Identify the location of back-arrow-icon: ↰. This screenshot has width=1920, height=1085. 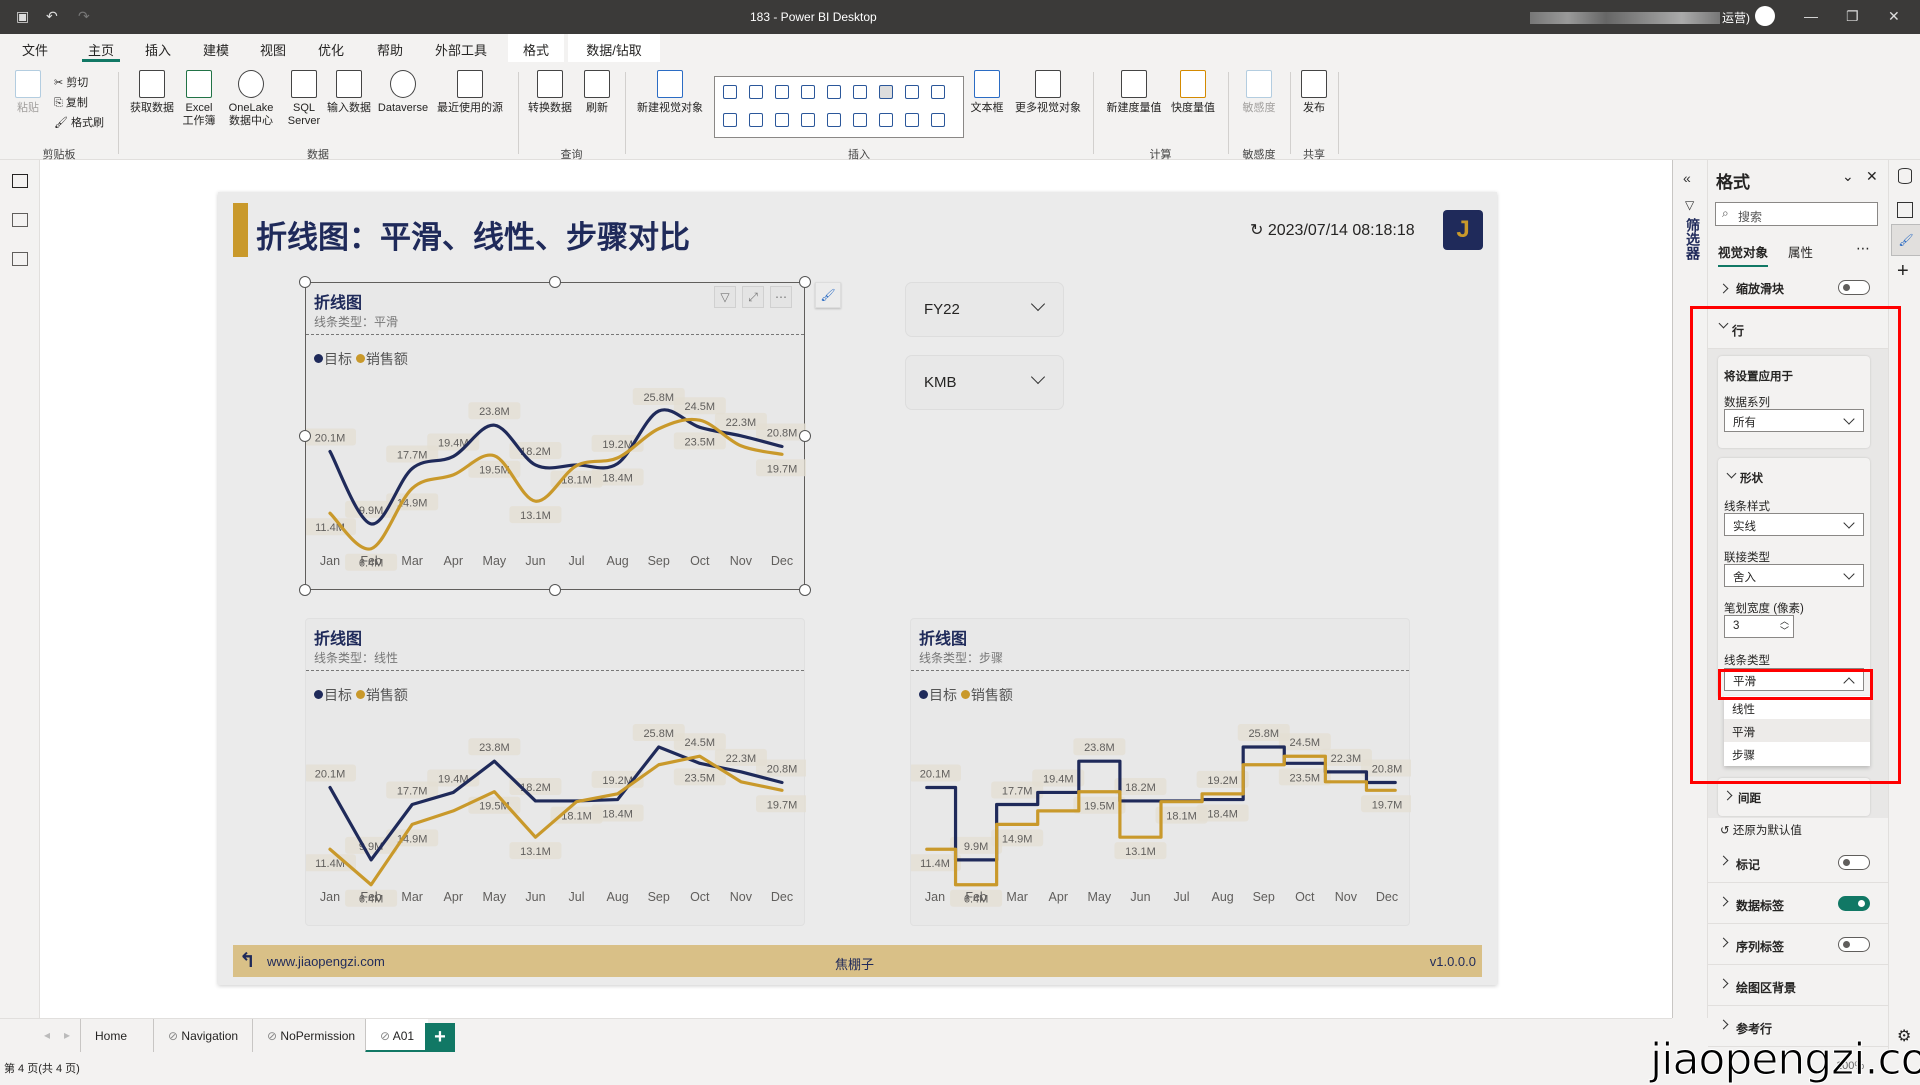
(247, 960).